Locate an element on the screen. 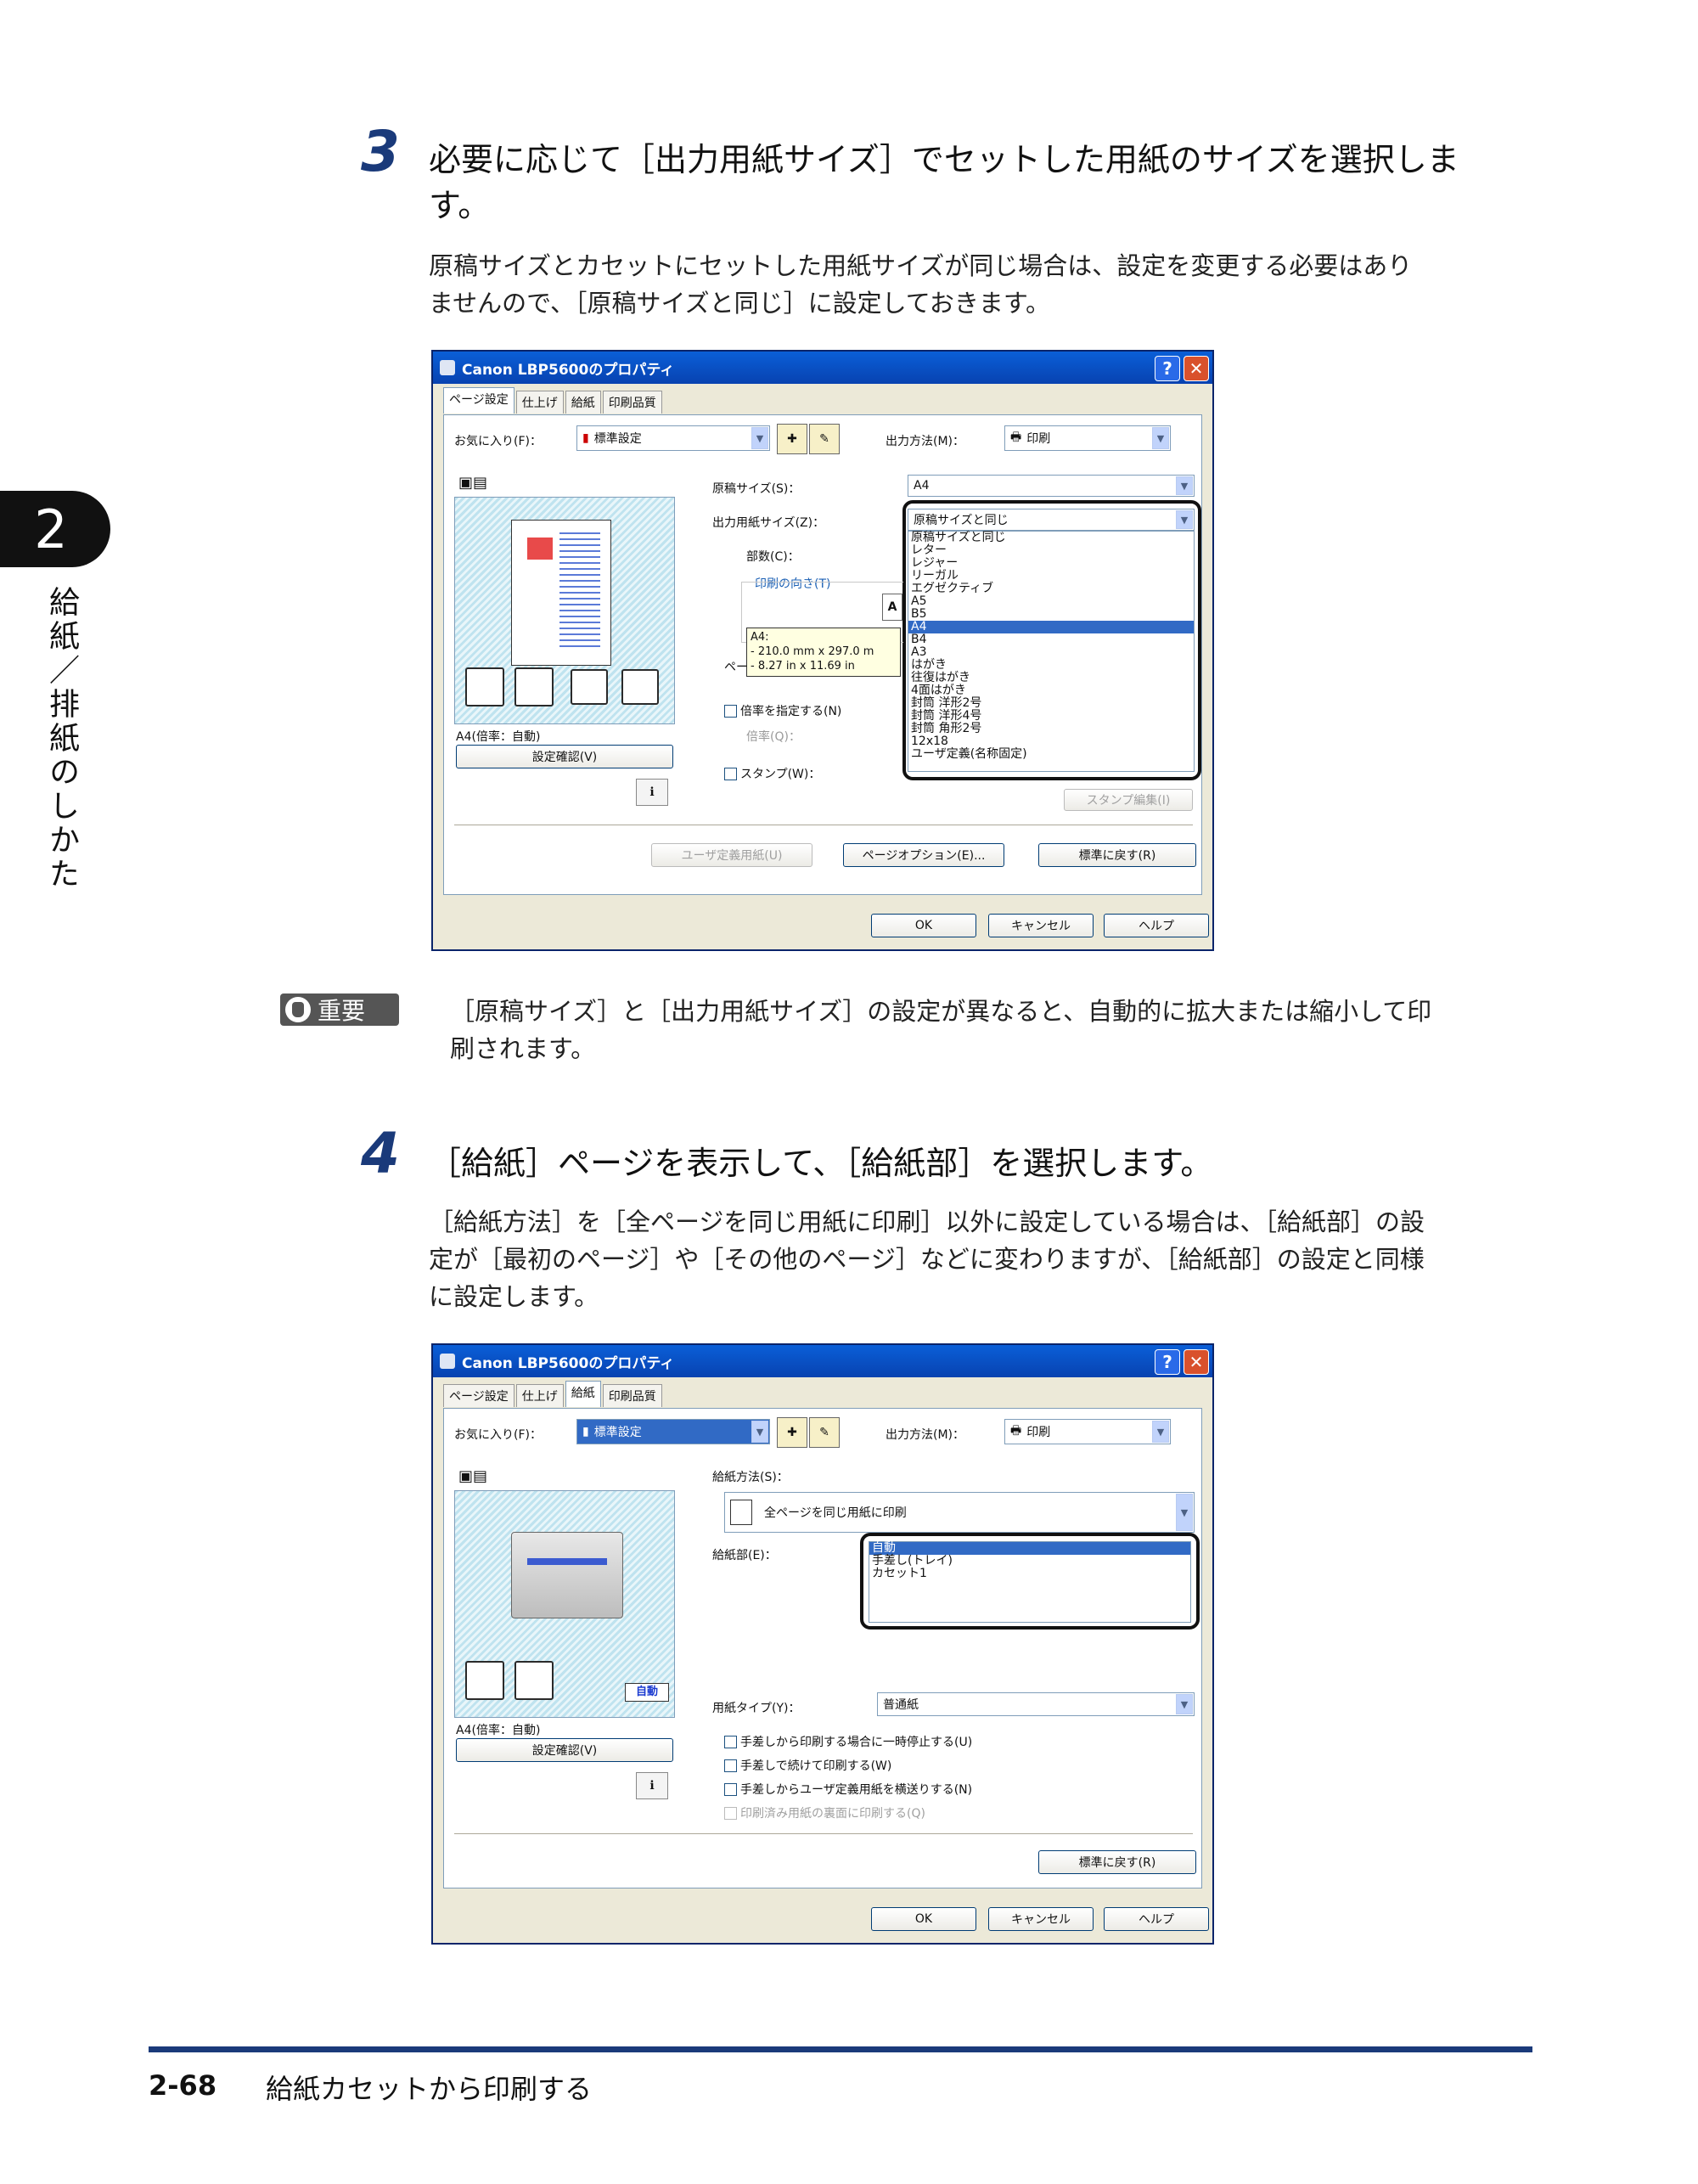 This screenshot has width=1698, height=2184. page-preview is located at coordinates (564, 610).